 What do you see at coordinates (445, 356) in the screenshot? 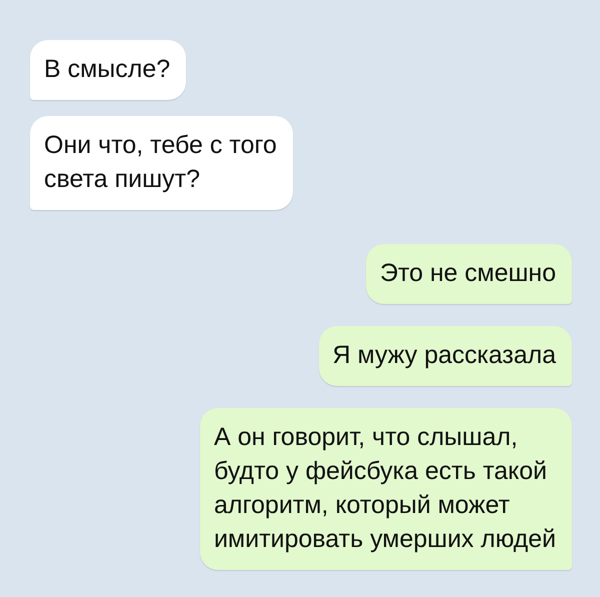
I see `outgoing-message: Я мужу рассказала` at bounding box center [445, 356].